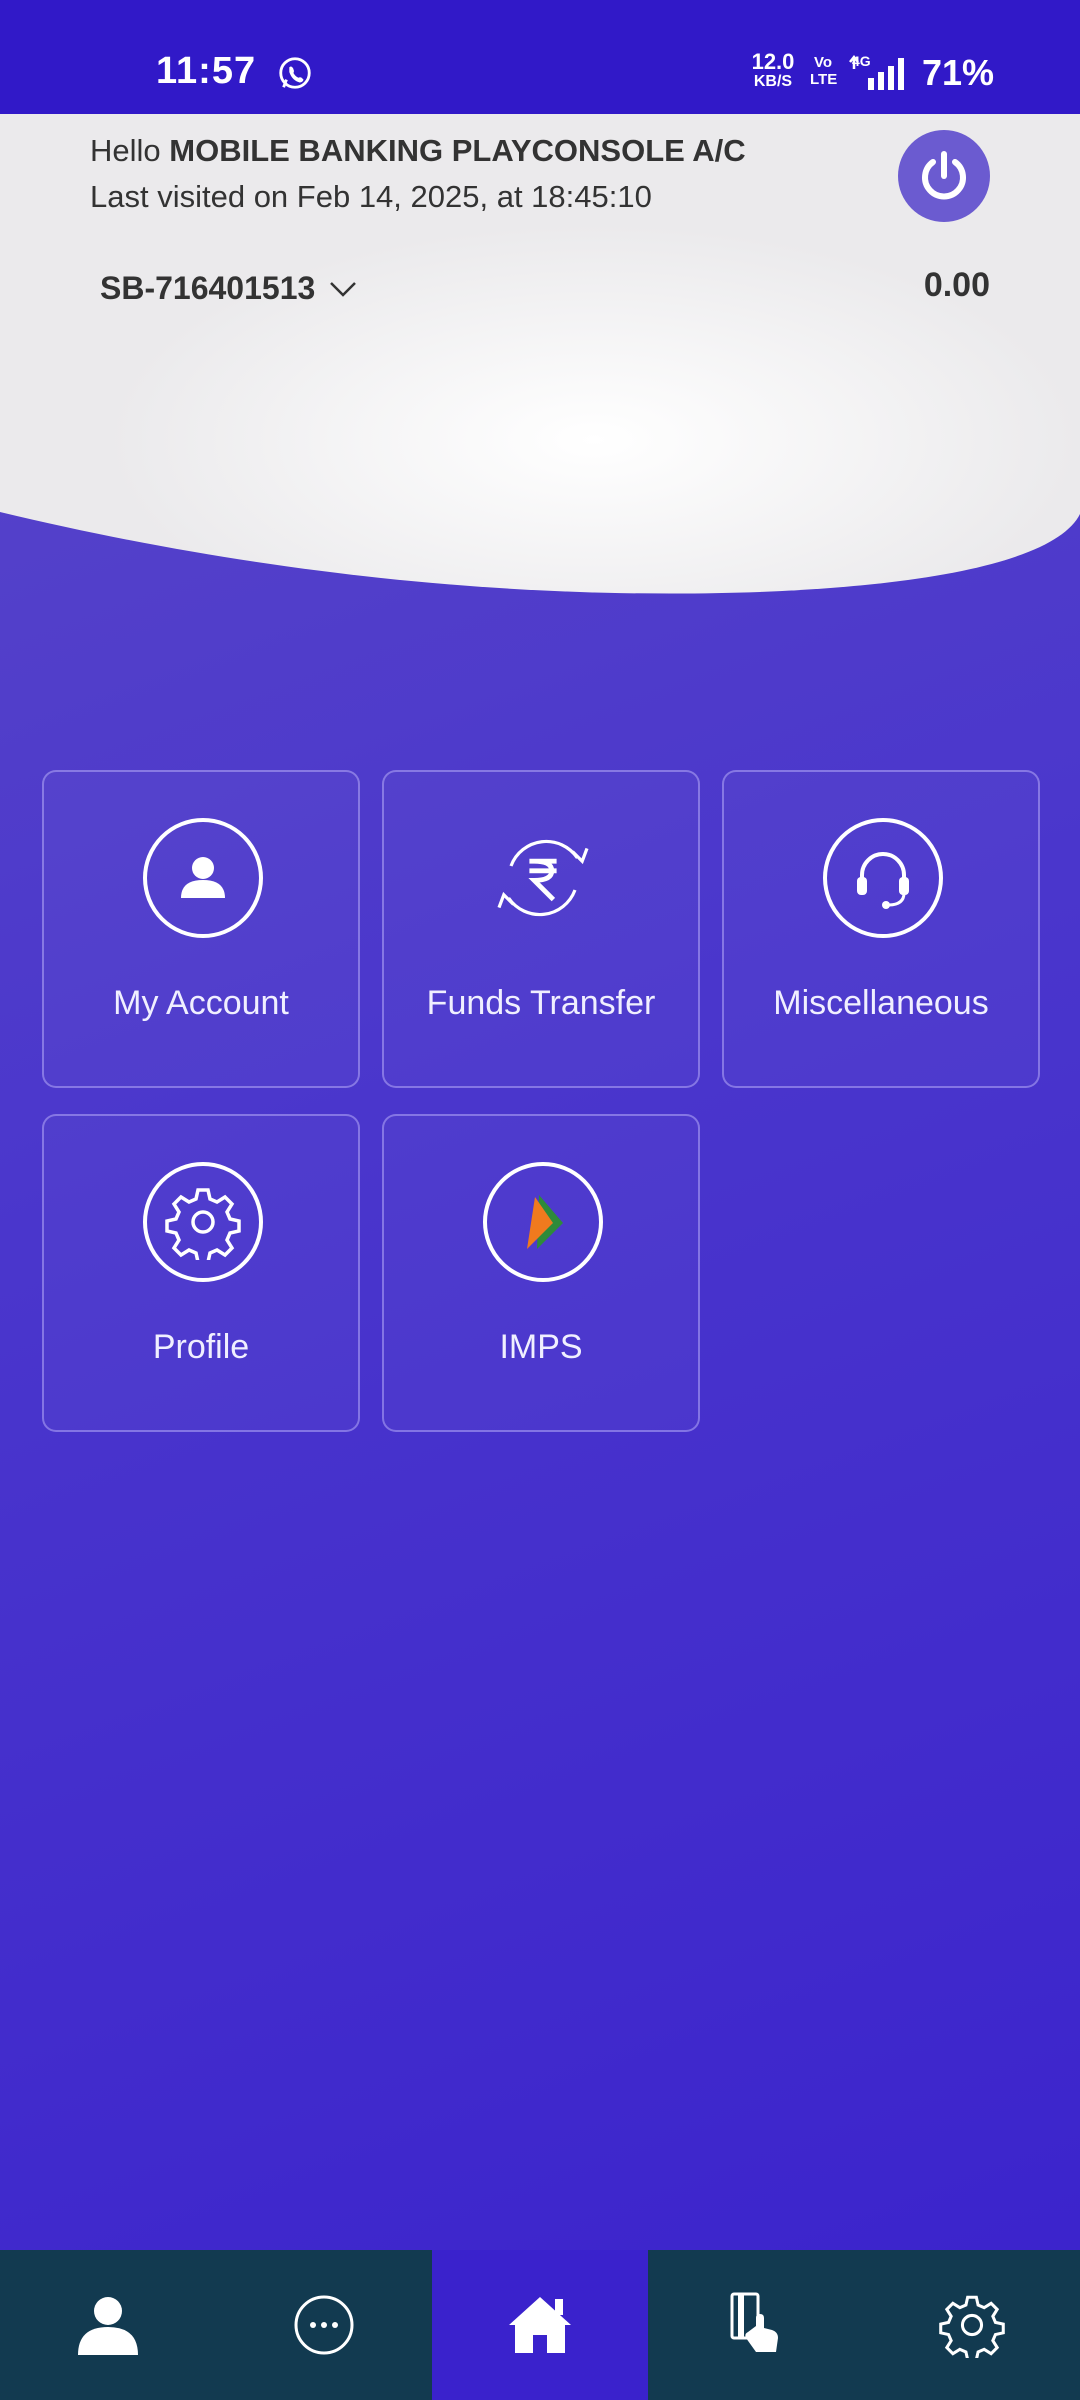 Image resolution: width=1080 pixels, height=2400 pixels. I want to click on greeting-line: Hello MOBILE BANKING PLAYCONSOLE A/C, so click(418, 151).